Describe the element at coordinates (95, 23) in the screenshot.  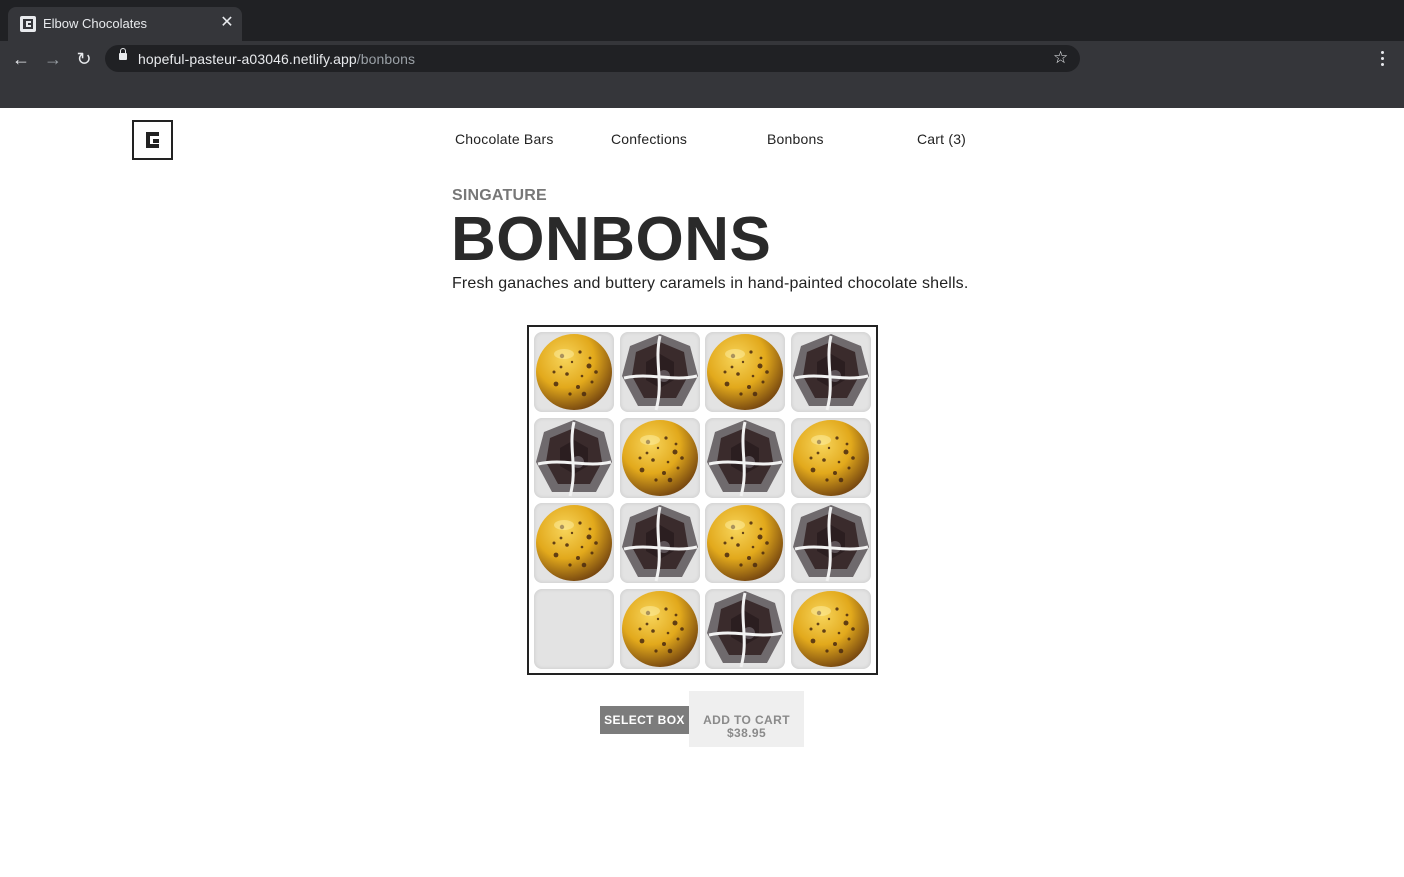
I see `tab-title: Elbow Chocolates` at that location.